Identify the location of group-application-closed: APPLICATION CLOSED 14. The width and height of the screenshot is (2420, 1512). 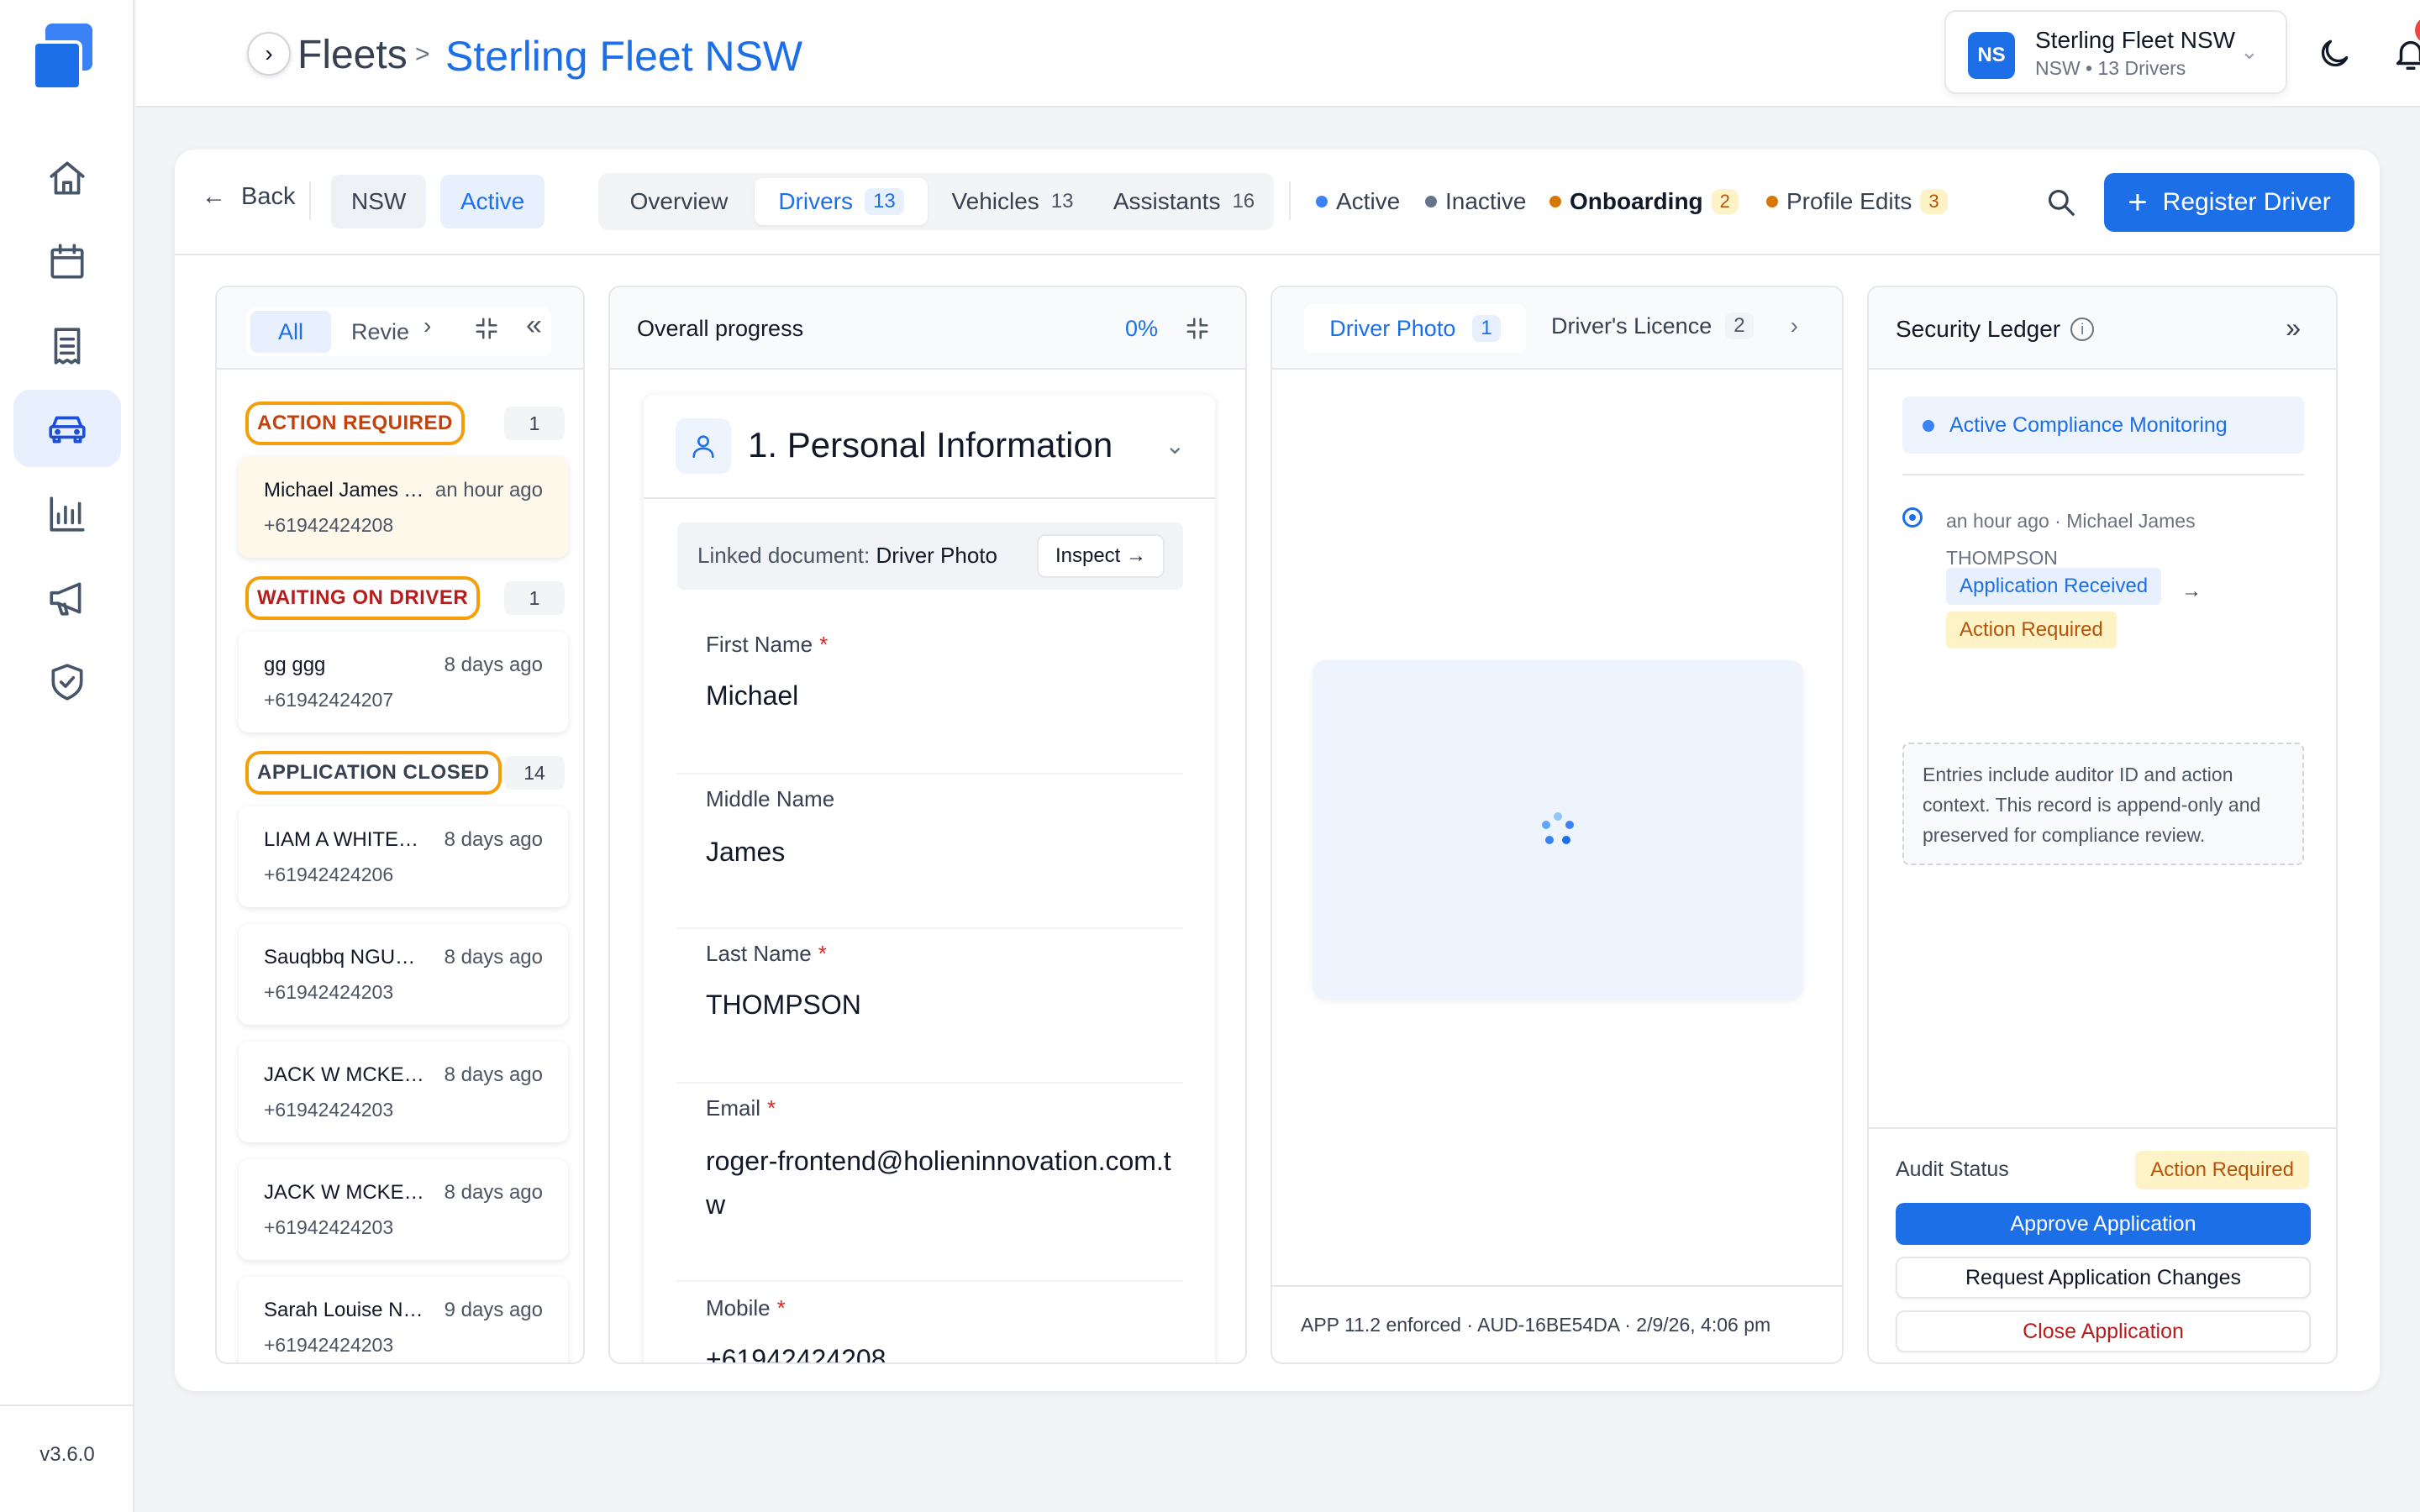
(405, 773).